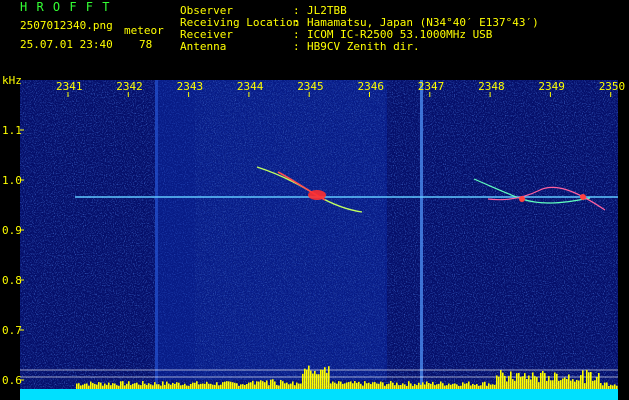  Describe the element at coordinates (12, 180) in the screenshot. I see `y-tick-label: 1.0` at that location.